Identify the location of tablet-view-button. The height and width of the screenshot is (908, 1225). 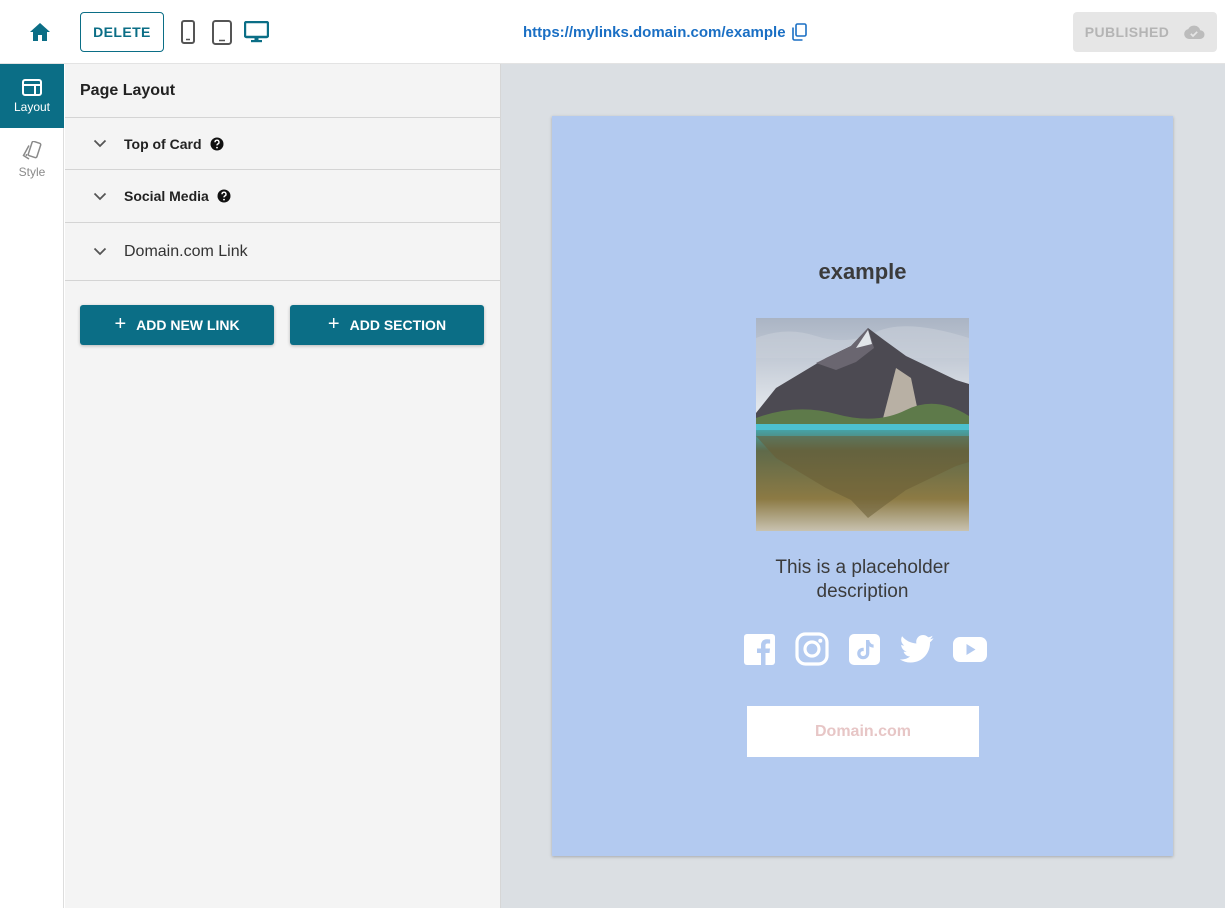
(222, 32).